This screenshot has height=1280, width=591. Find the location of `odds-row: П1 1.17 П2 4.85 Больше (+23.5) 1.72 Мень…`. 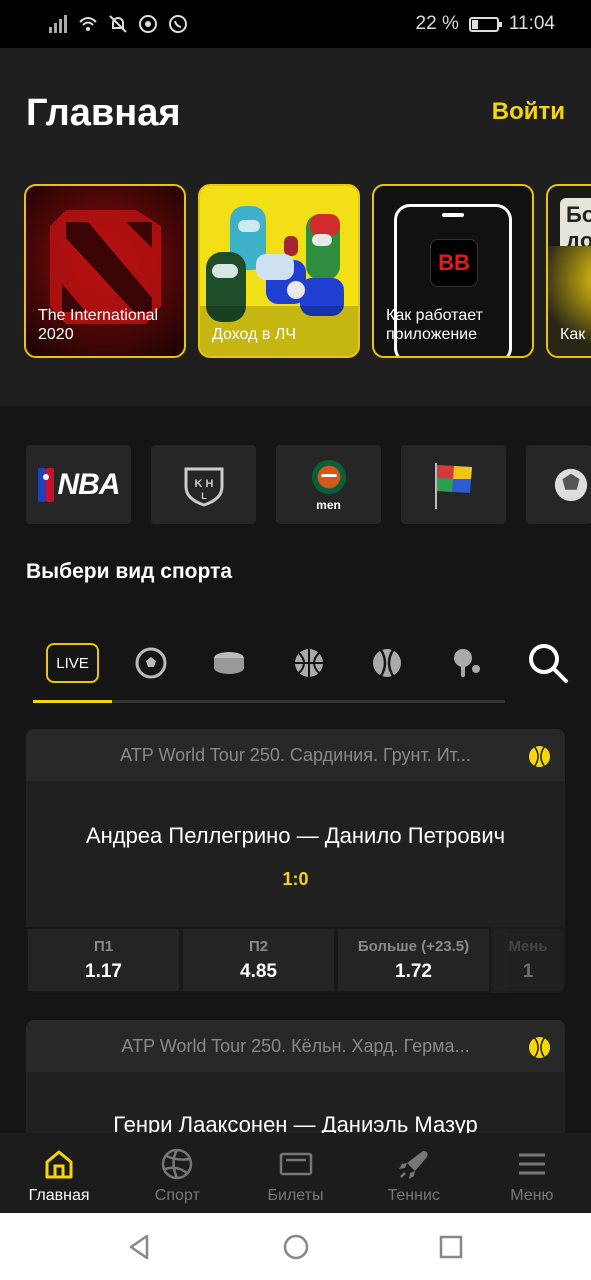

odds-row: П1 1.17 П2 4.85 Больше (+23.5) 1.72 Мень… is located at coordinates (295, 960).